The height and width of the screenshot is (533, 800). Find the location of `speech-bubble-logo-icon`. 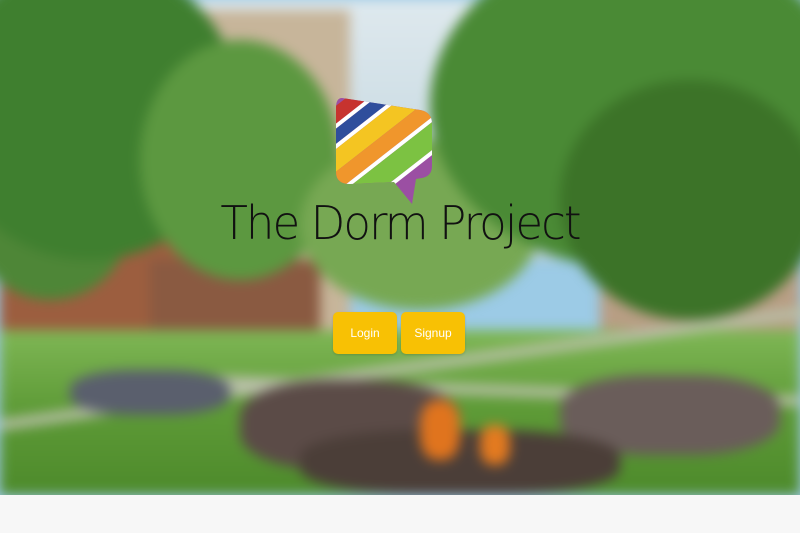

speech-bubble-logo-icon is located at coordinates (384, 151).